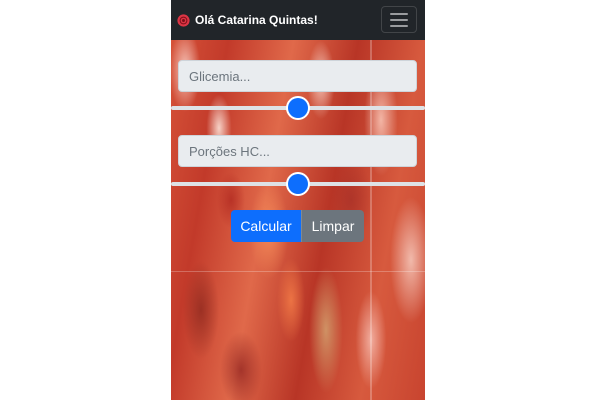 This screenshot has height=400, width=600. Describe the element at coordinates (297, 76) in the screenshot. I see `glicemia-input` at that location.